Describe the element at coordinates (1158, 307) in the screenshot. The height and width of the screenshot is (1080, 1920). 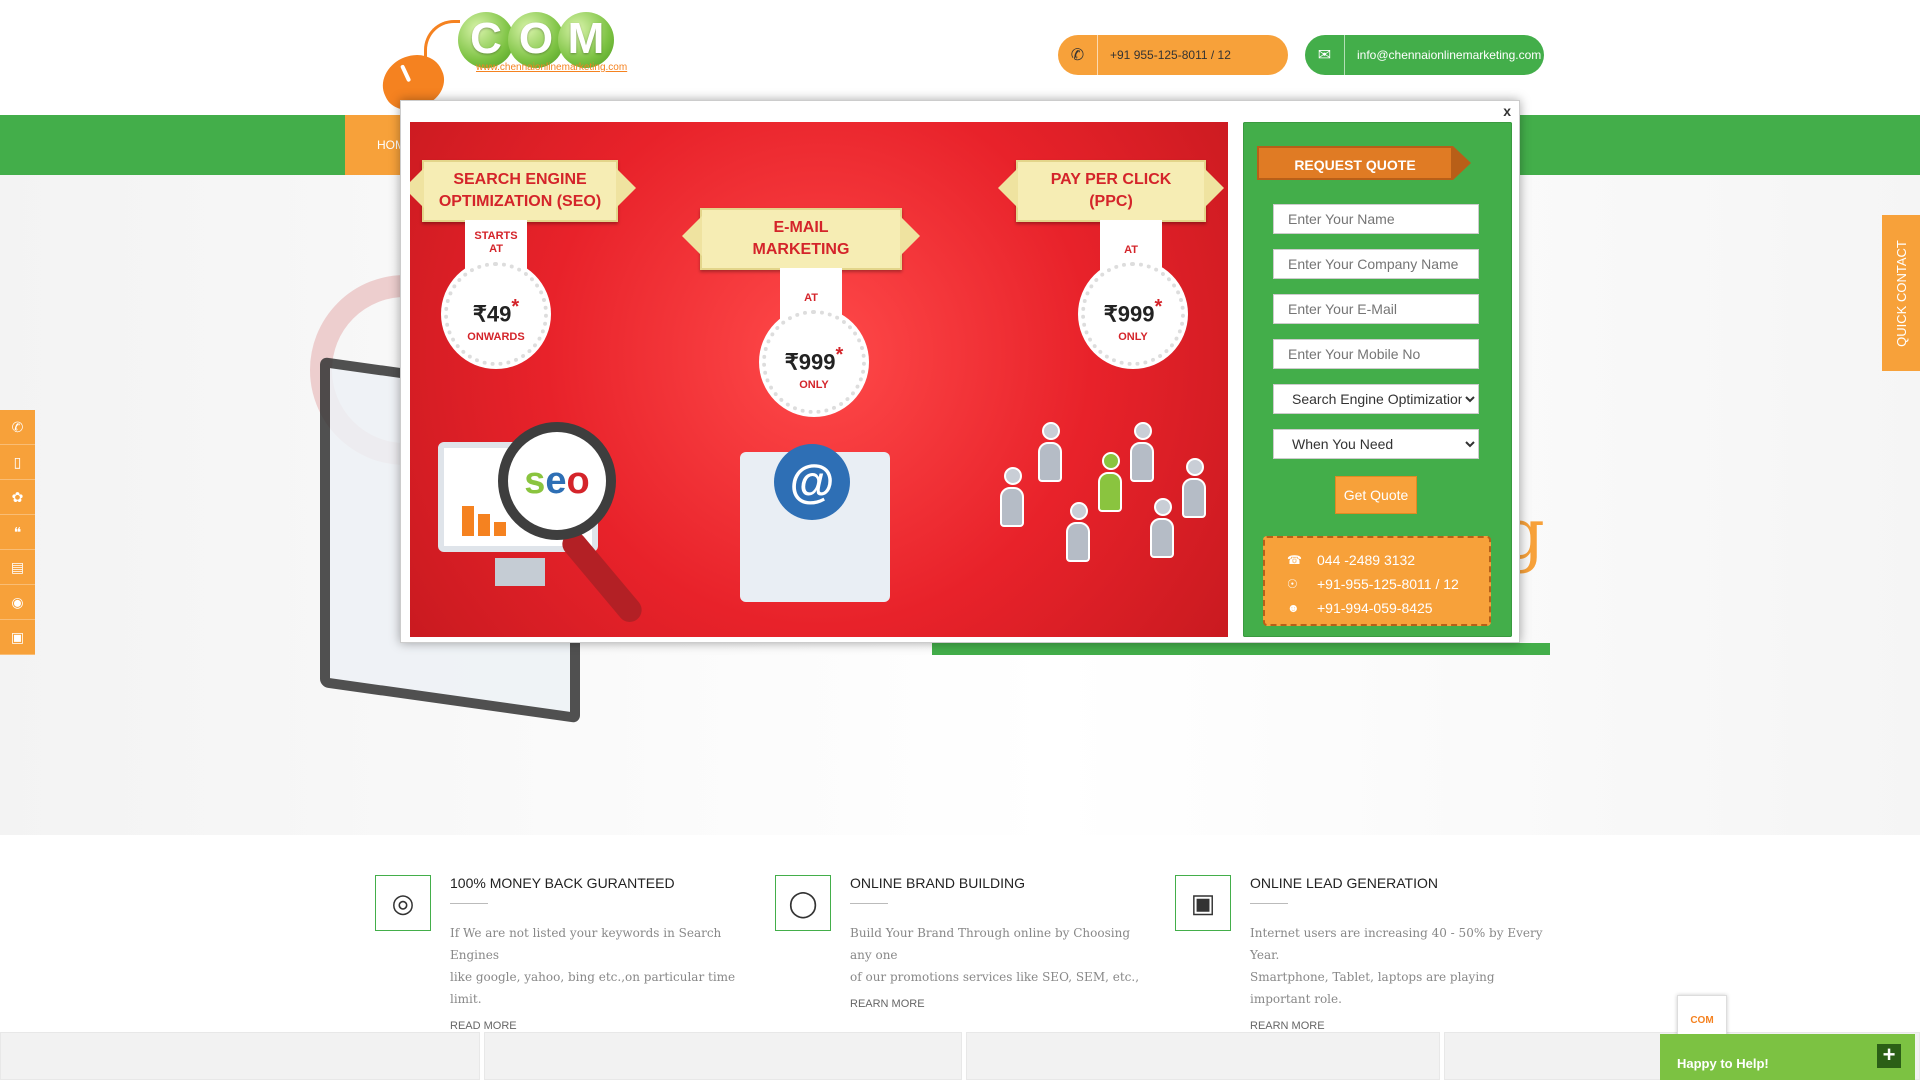
I see `ppc-price-star: *` at that location.